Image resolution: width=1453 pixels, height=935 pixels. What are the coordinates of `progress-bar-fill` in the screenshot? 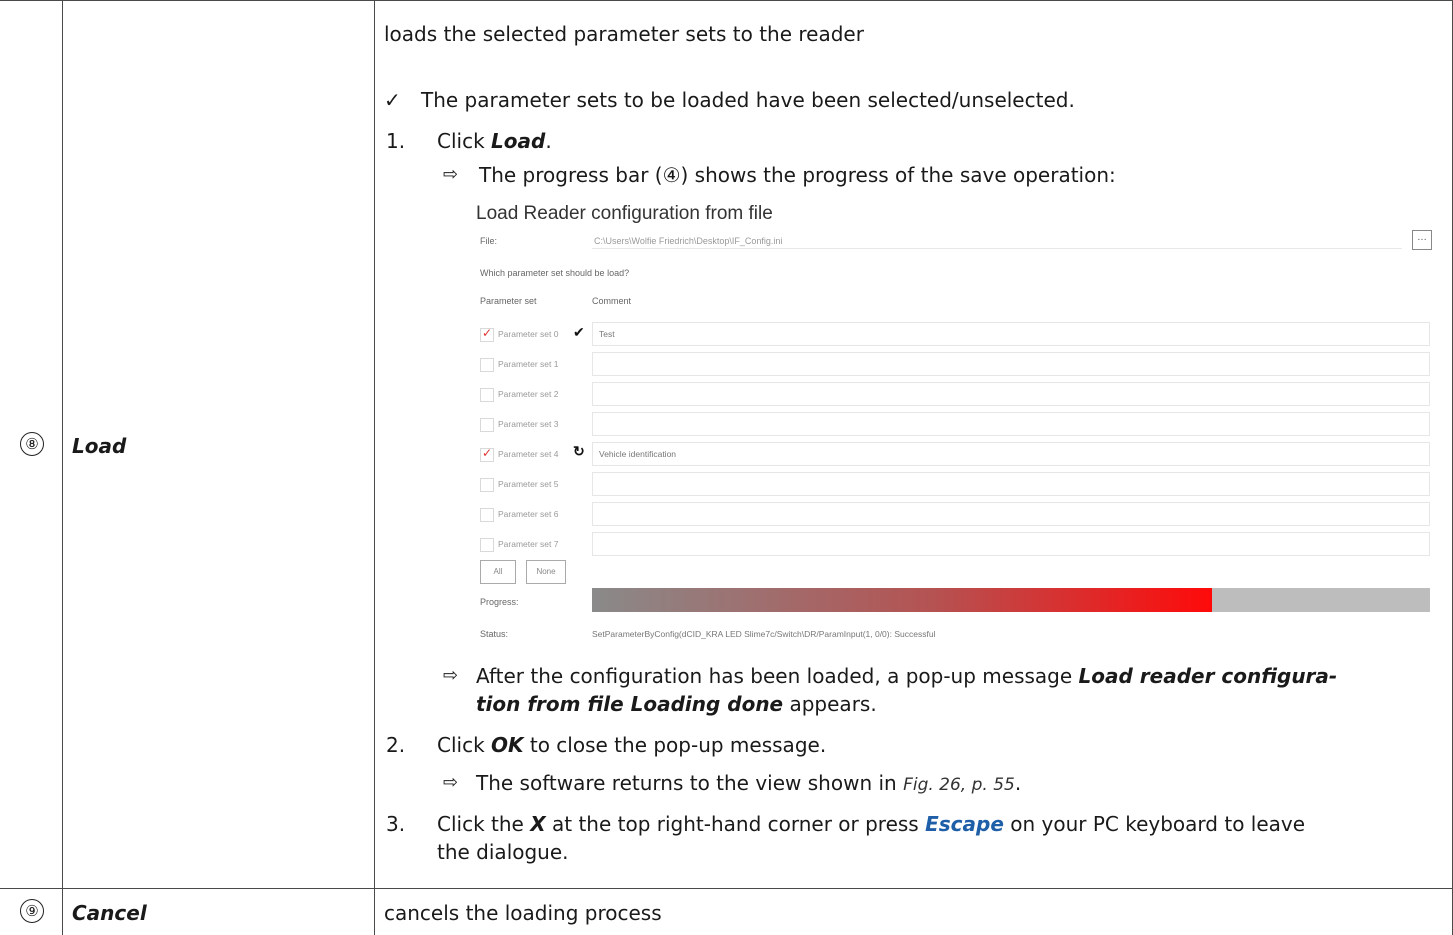 It's located at (902, 600).